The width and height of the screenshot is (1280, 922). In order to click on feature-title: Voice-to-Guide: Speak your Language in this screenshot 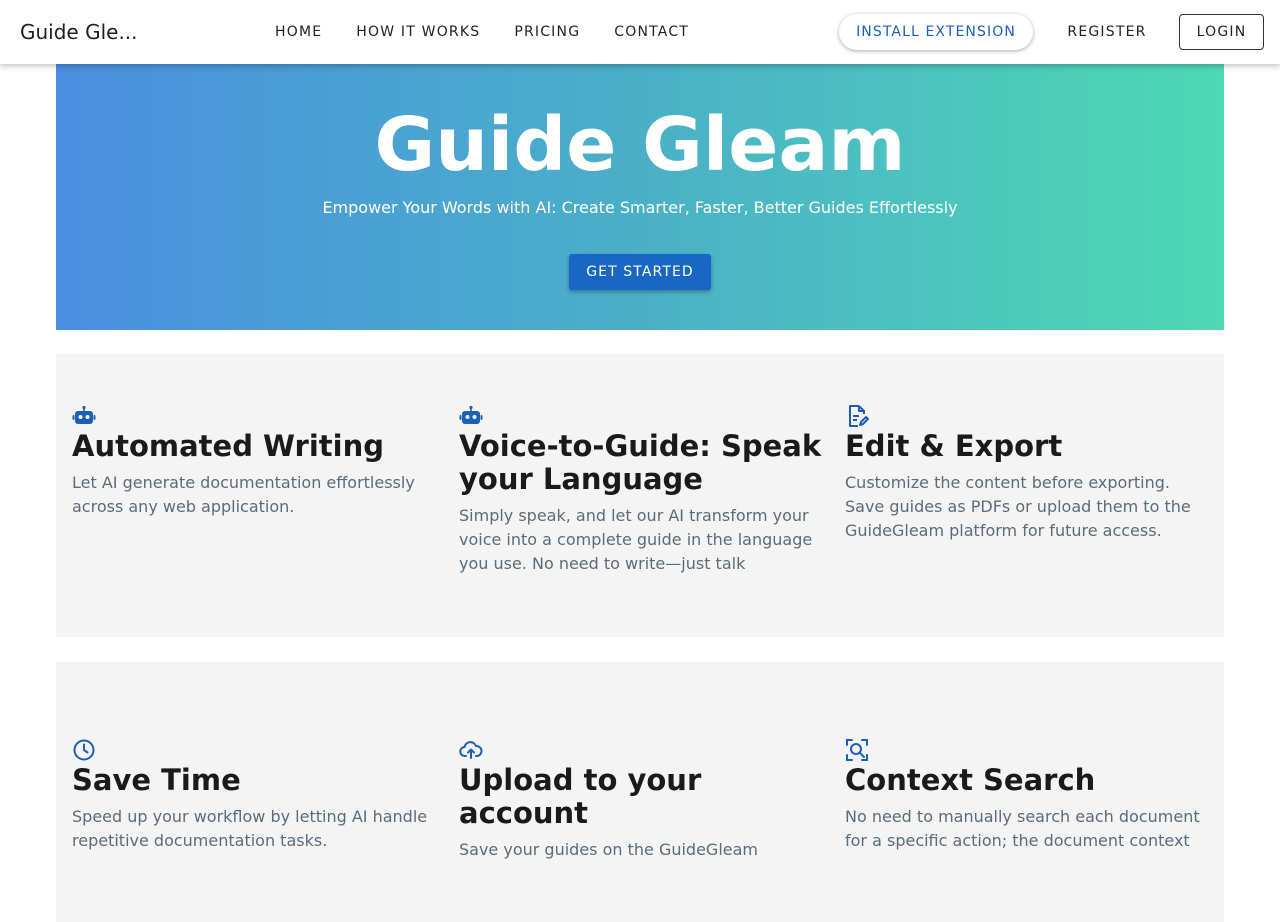, I will do `click(640, 462)`.